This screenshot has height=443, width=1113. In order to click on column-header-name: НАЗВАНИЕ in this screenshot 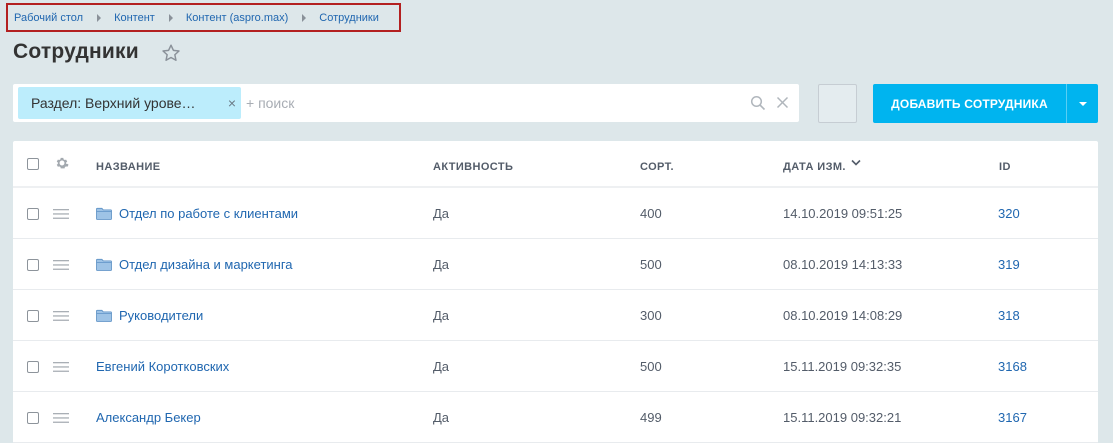, I will do `click(128, 167)`.